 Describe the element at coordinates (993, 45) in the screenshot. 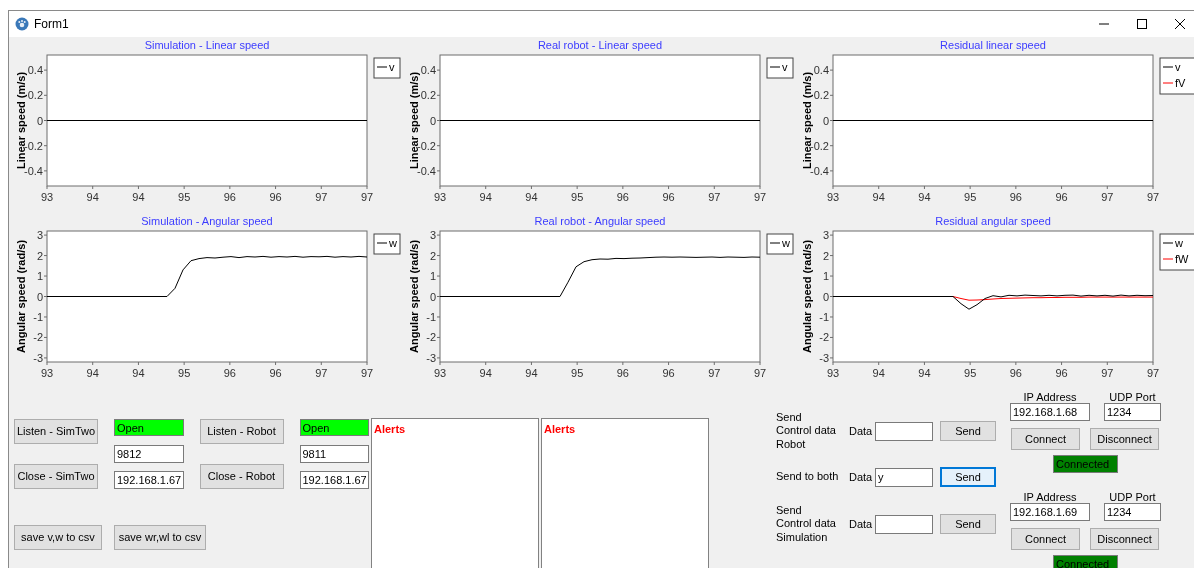

I see `chart-title: Residual linear speed` at that location.